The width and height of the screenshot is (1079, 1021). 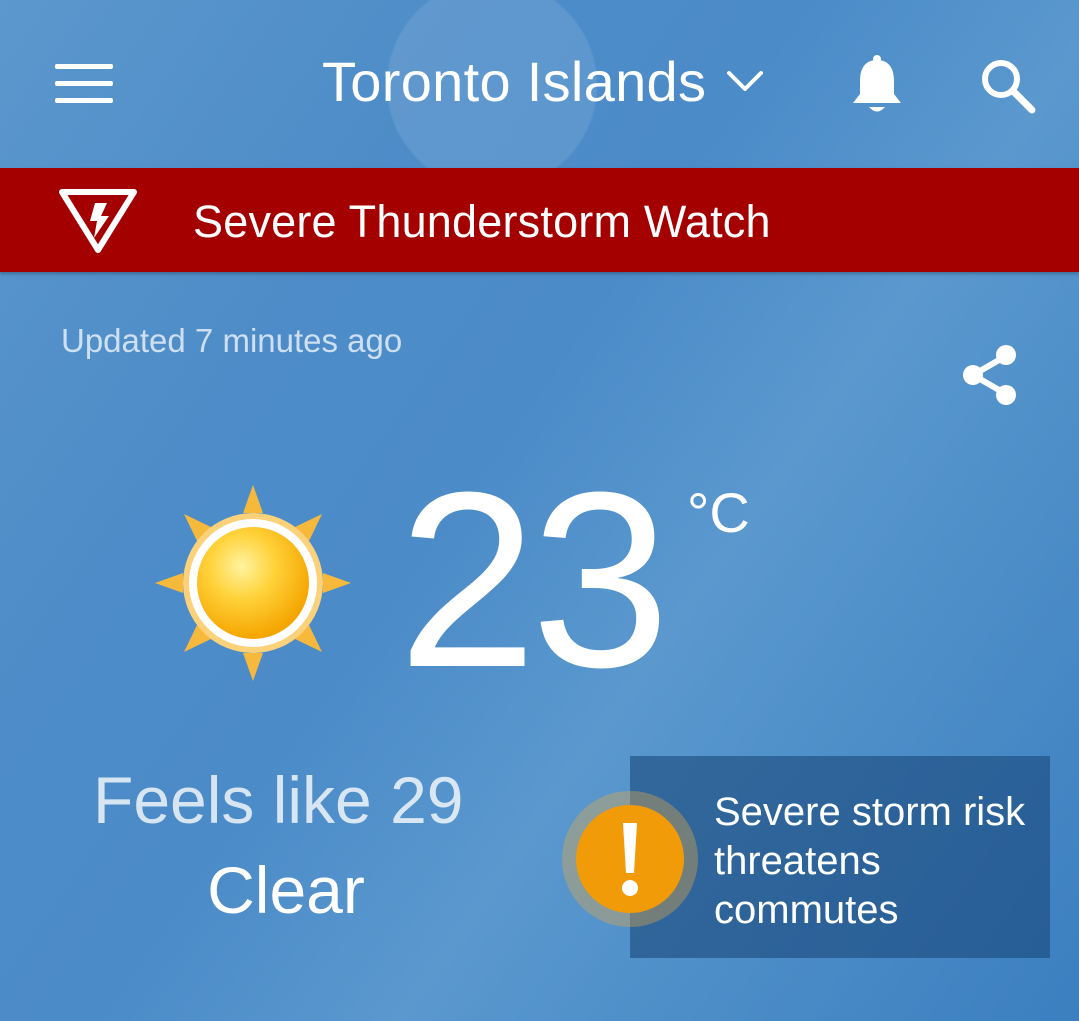 I want to click on current-temperature: 23, so click(x=534, y=579).